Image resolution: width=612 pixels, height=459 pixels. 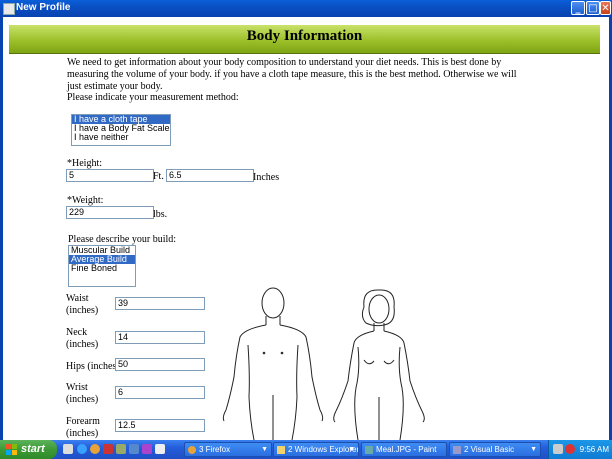 I want to click on wrist-unit-label: (inches), so click(x=82, y=399).